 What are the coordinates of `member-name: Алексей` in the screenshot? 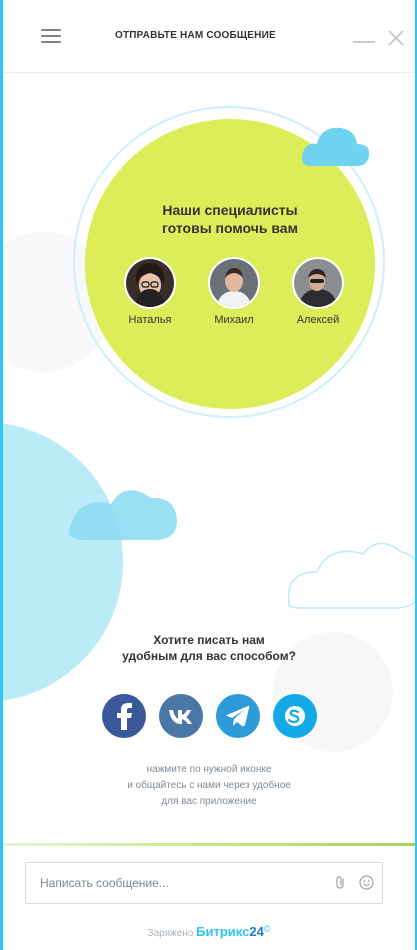 It's located at (318, 320).